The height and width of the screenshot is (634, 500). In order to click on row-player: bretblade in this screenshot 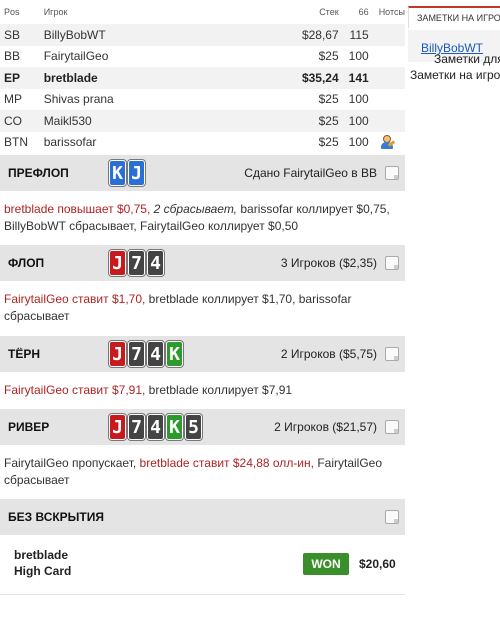, I will do `click(152, 78)`.